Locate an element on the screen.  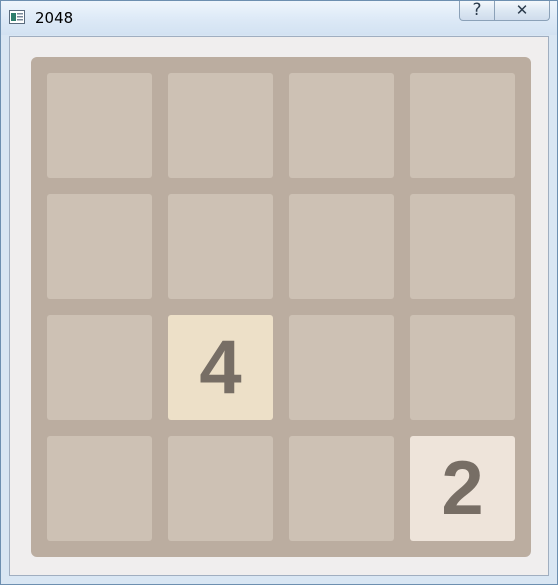
close-icon: ✕ is located at coordinates (522, 10).